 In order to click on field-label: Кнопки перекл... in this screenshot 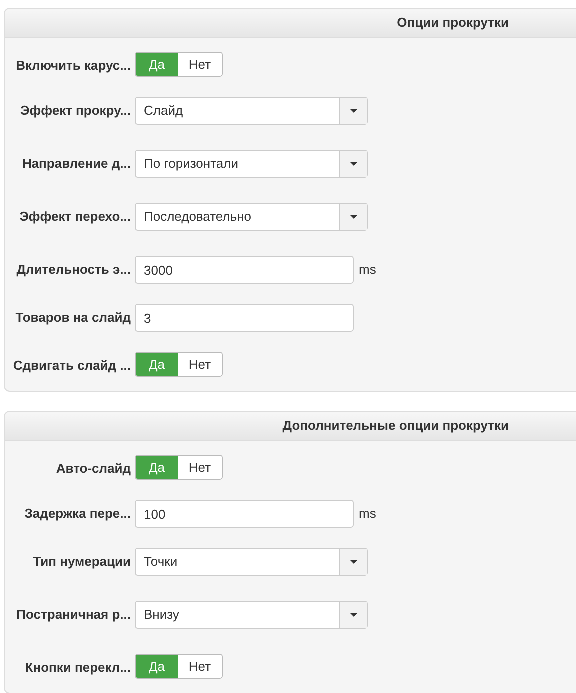, I will do `click(77, 668)`.